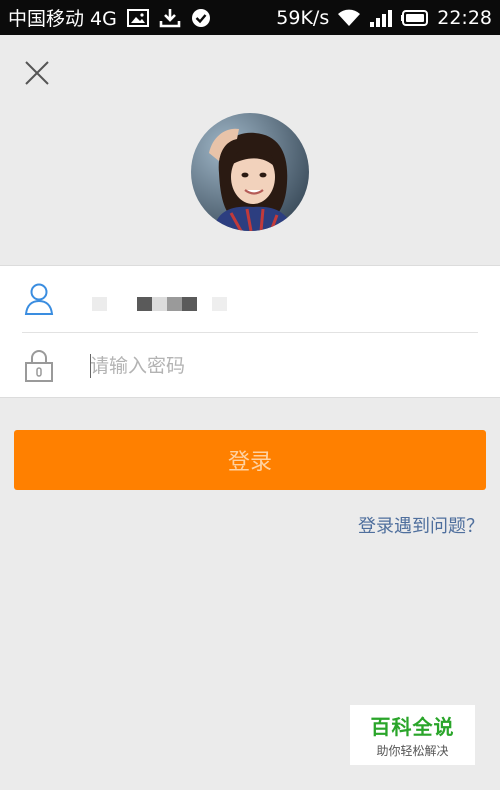  I want to click on lock-icon, so click(39, 365).